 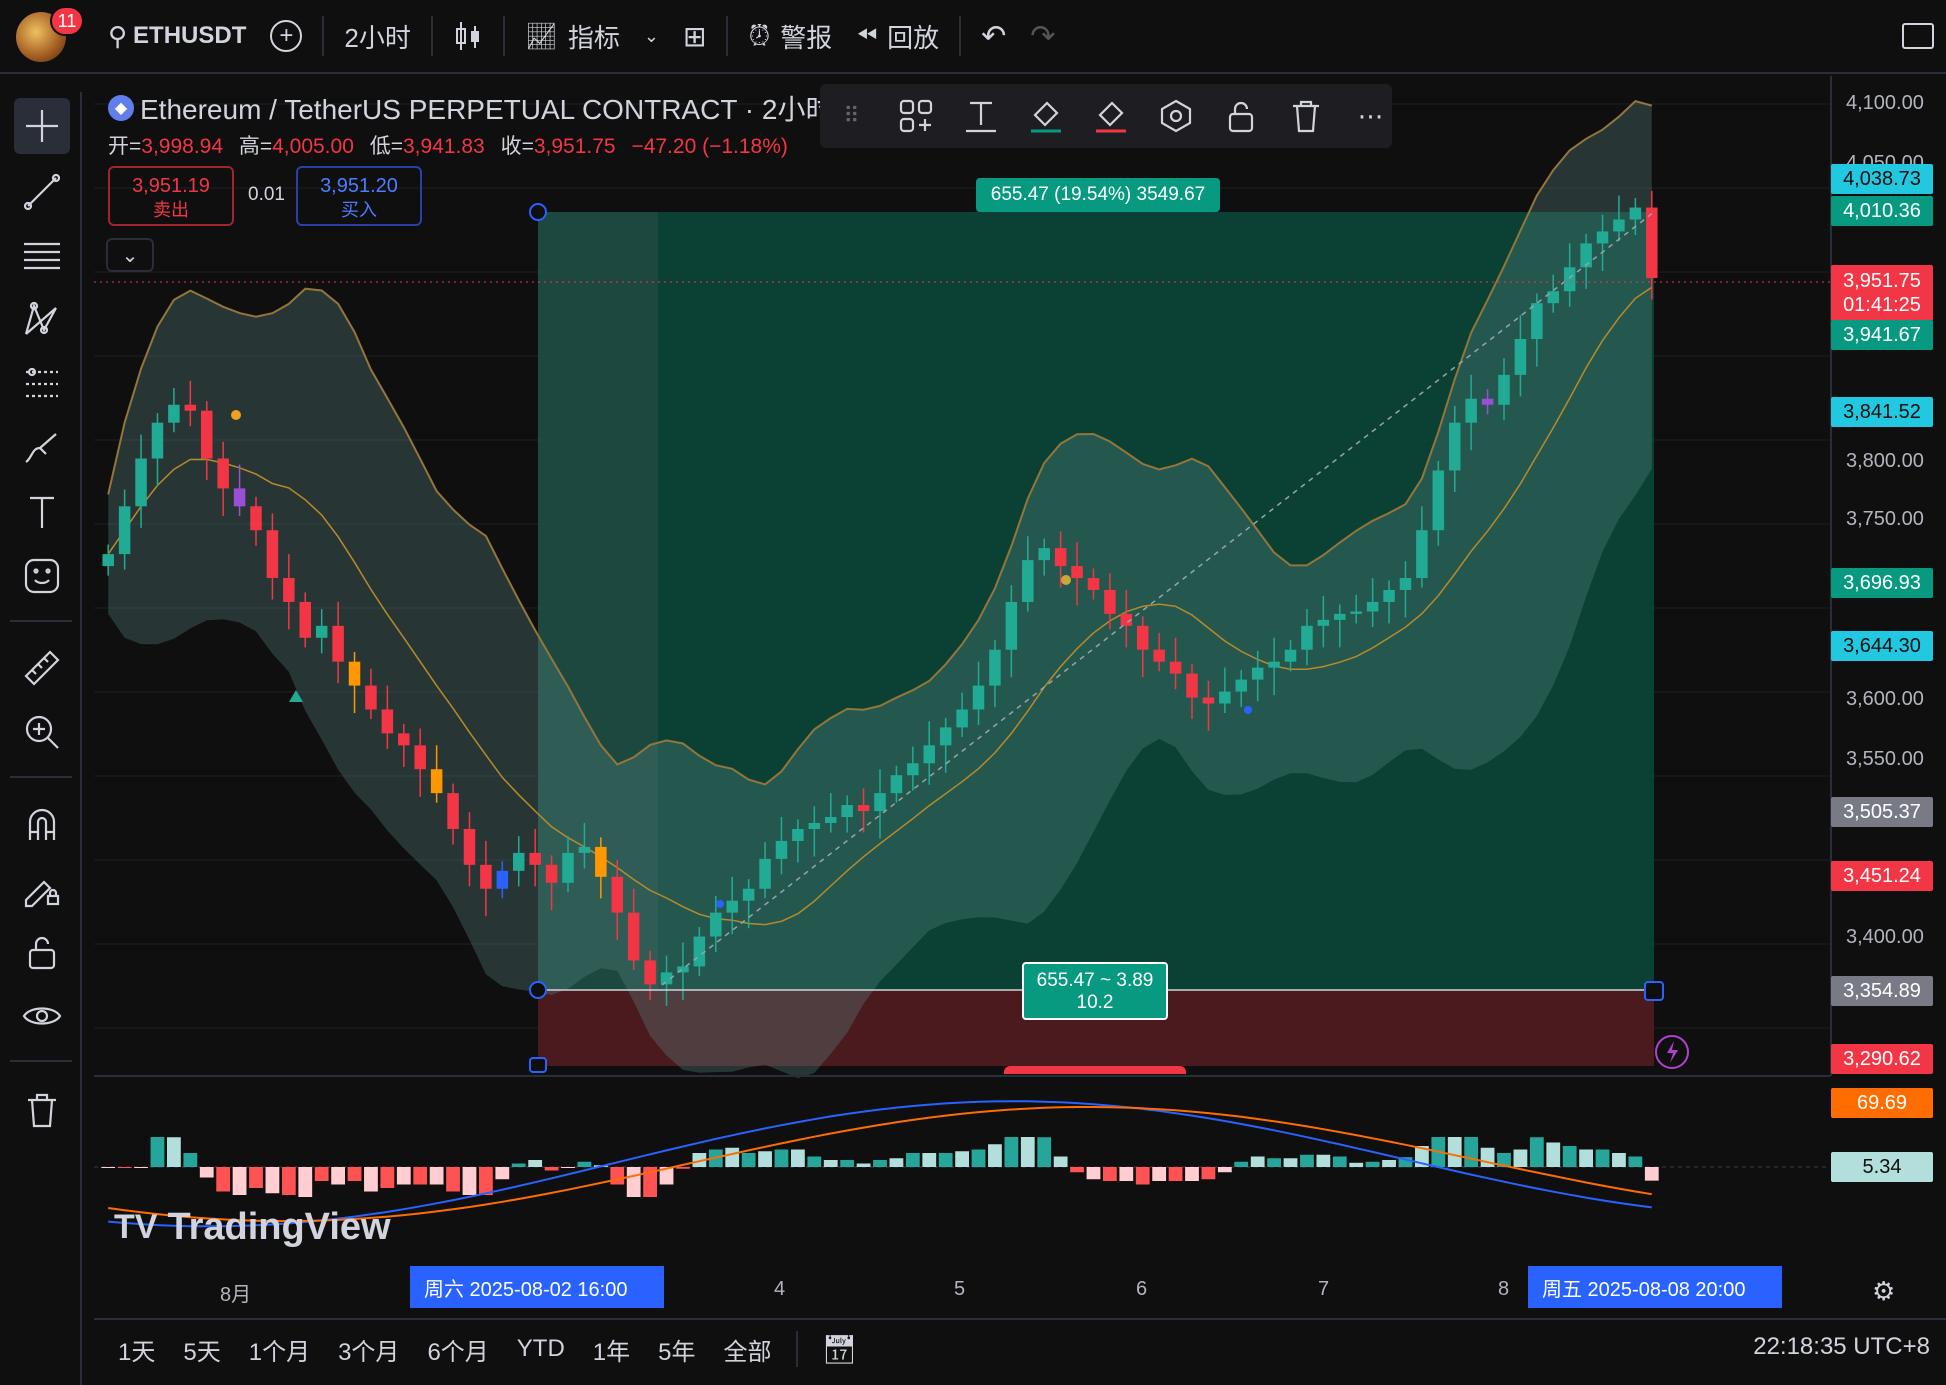 What do you see at coordinates (1240, 116) in the screenshot?
I see `lock-button` at bounding box center [1240, 116].